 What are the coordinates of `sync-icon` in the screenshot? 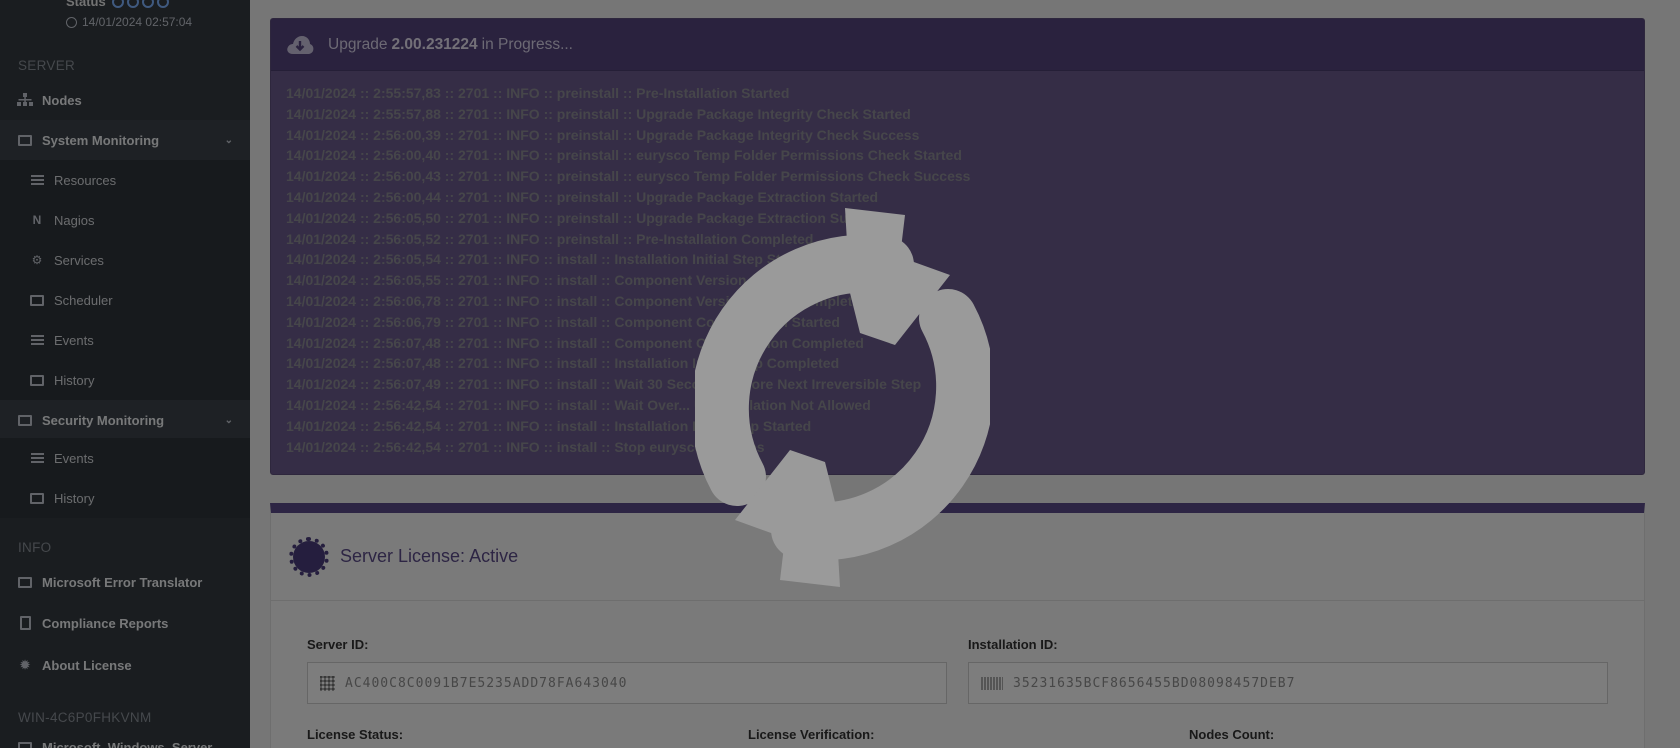 It's located at (842, 397).